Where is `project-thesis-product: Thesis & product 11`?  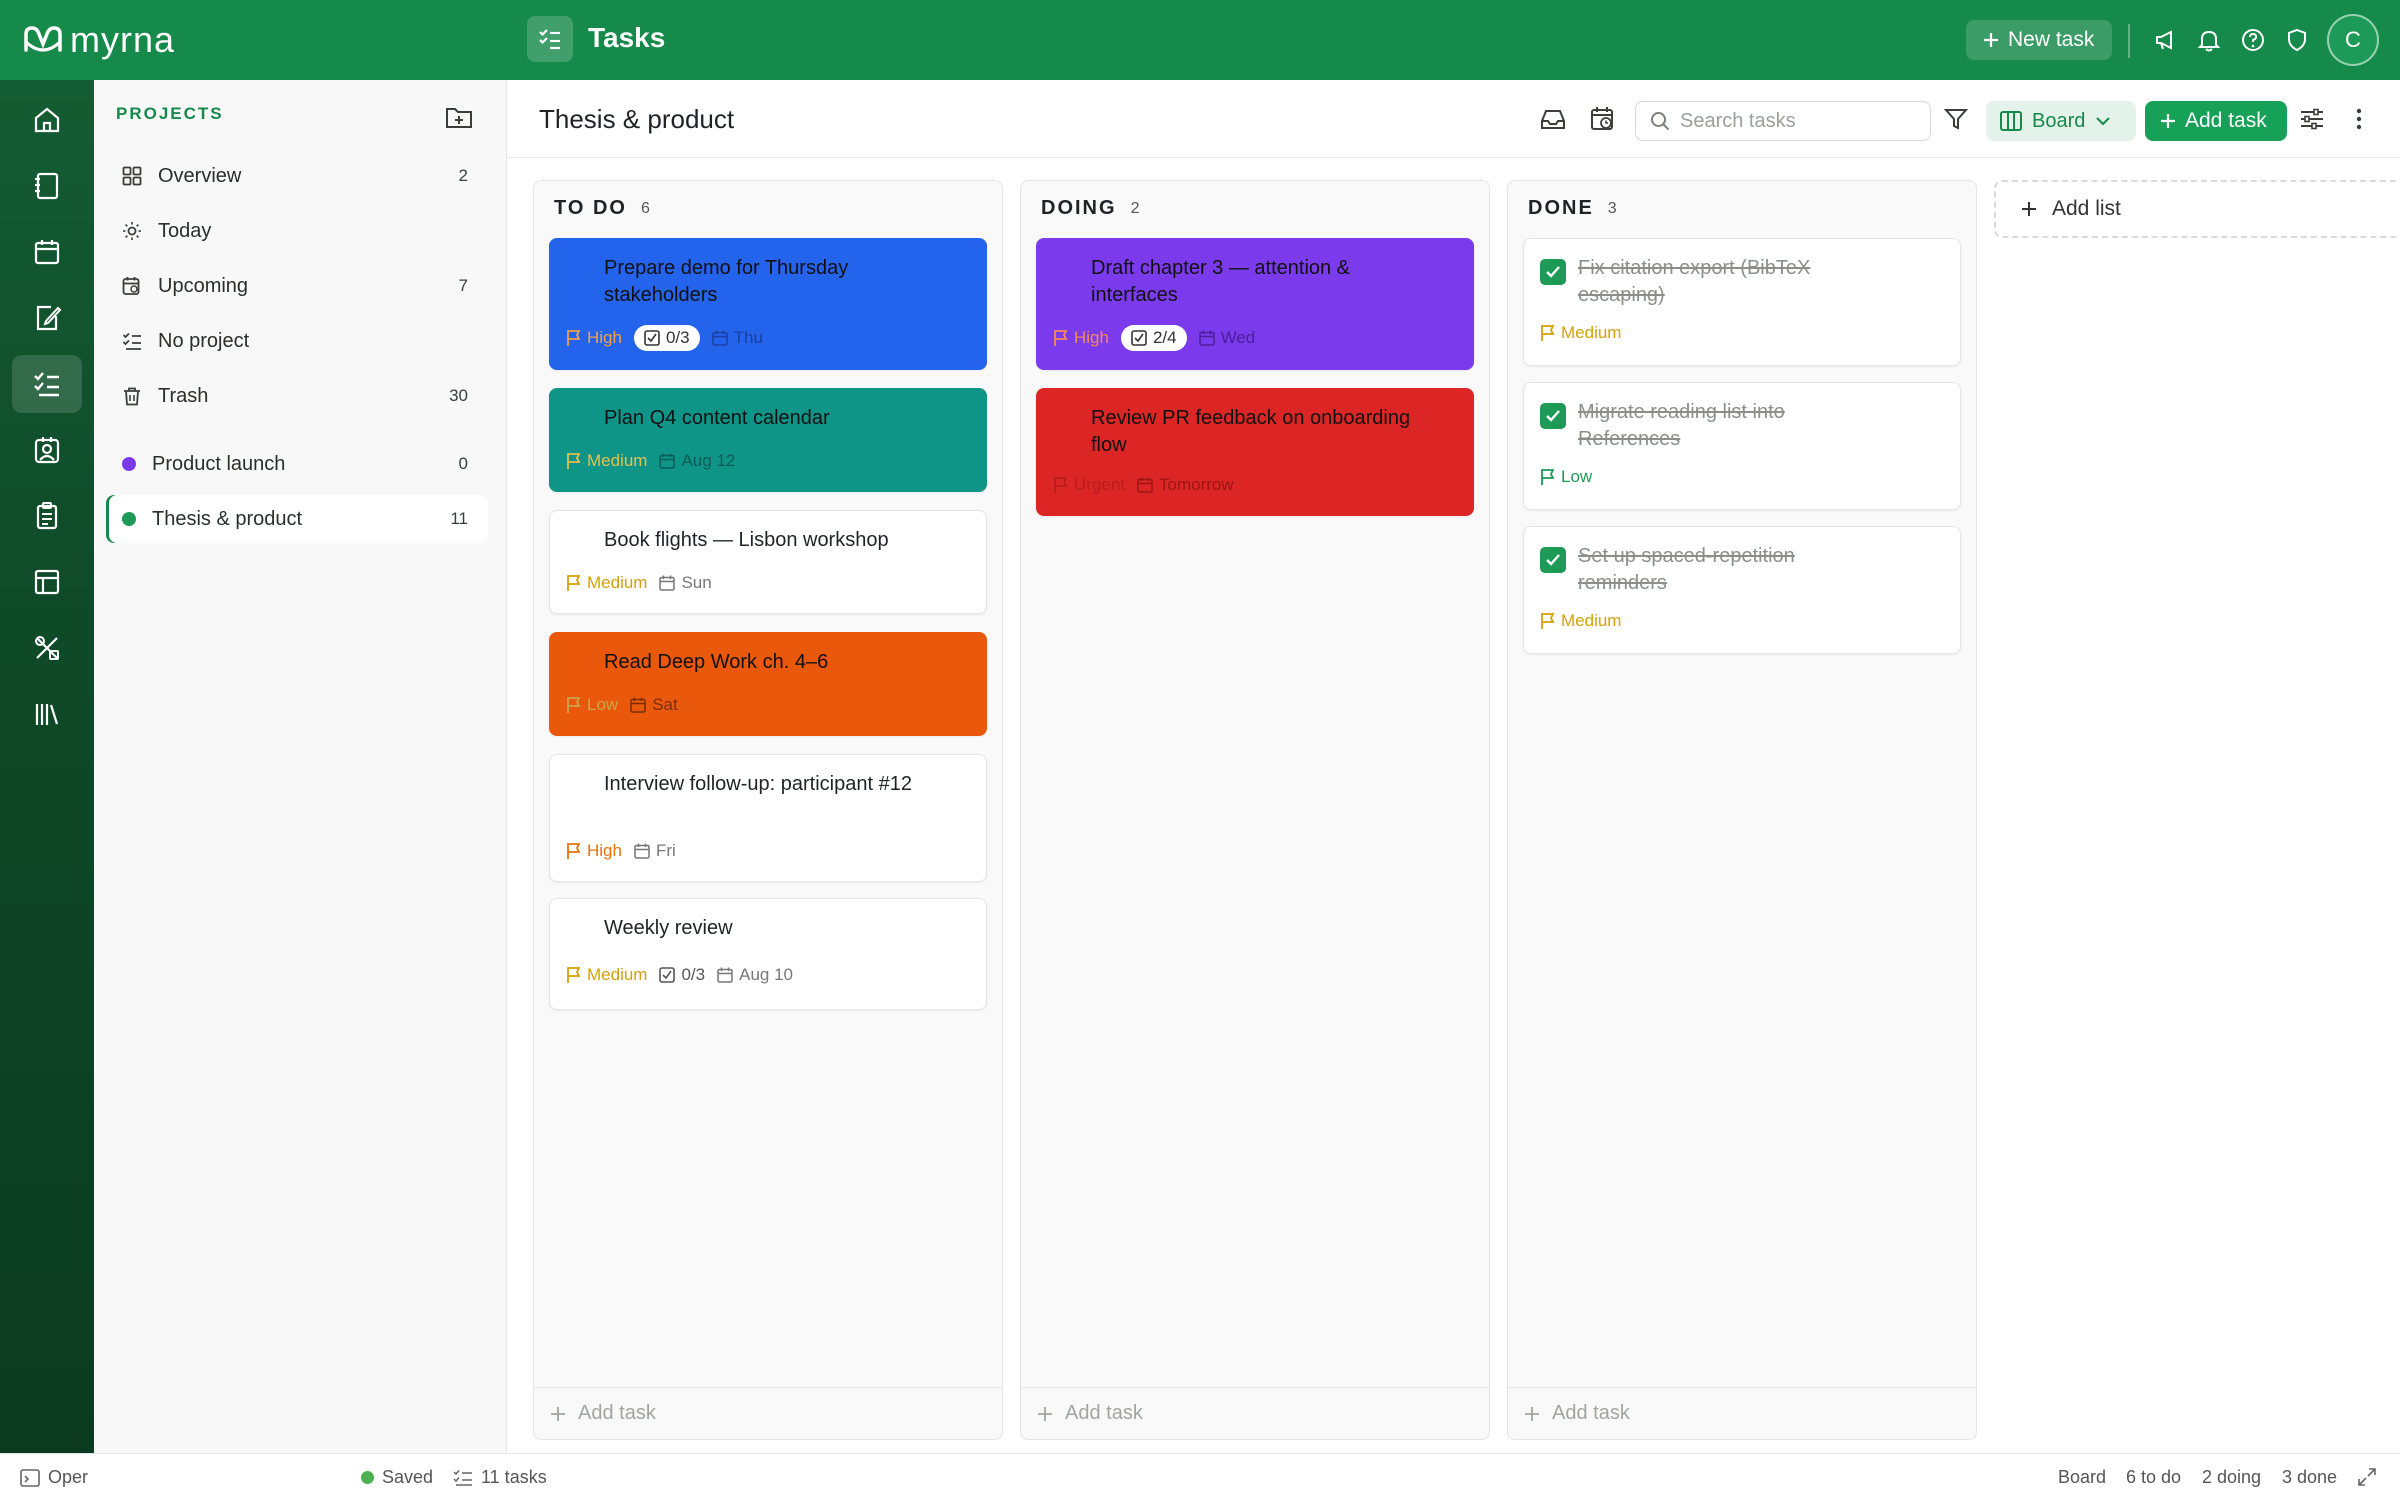 project-thesis-product: Thesis & product 11 is located at coordinates (297, 519).